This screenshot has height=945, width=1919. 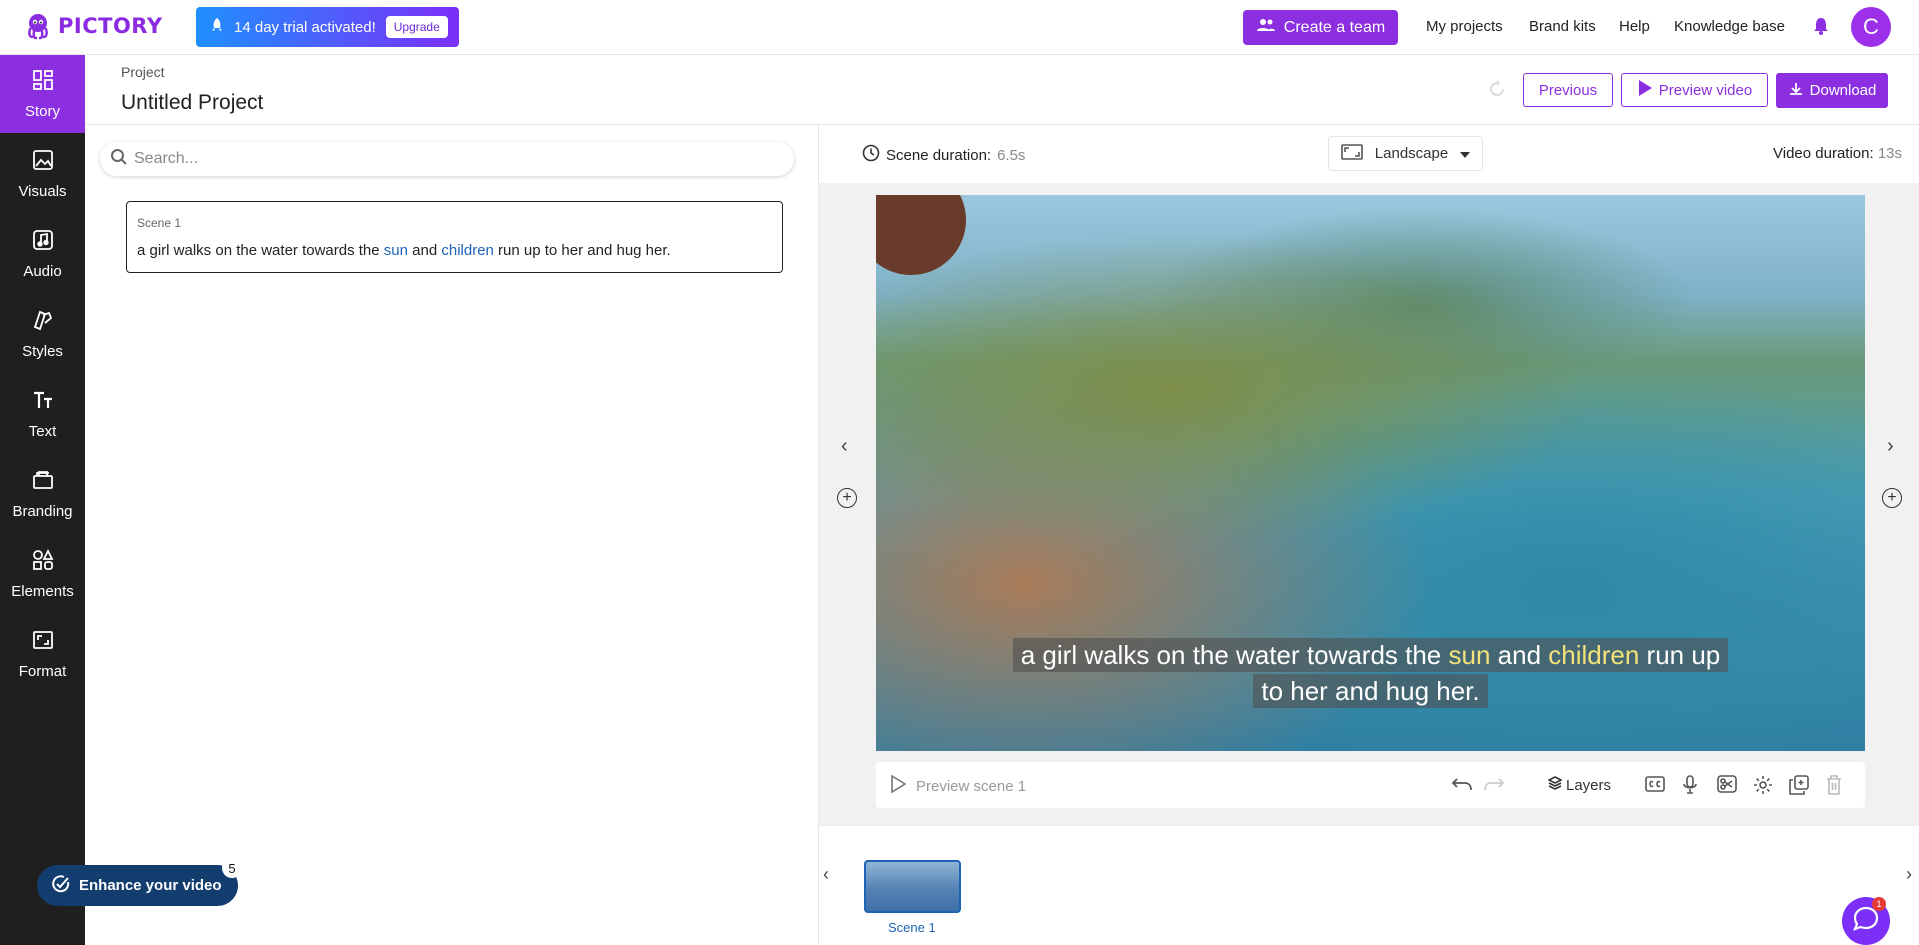 What do you see at coordinates (1334, 27) in the screenshot?
I see `create-team-label: Create a team` at bounding box center [1334, 27].